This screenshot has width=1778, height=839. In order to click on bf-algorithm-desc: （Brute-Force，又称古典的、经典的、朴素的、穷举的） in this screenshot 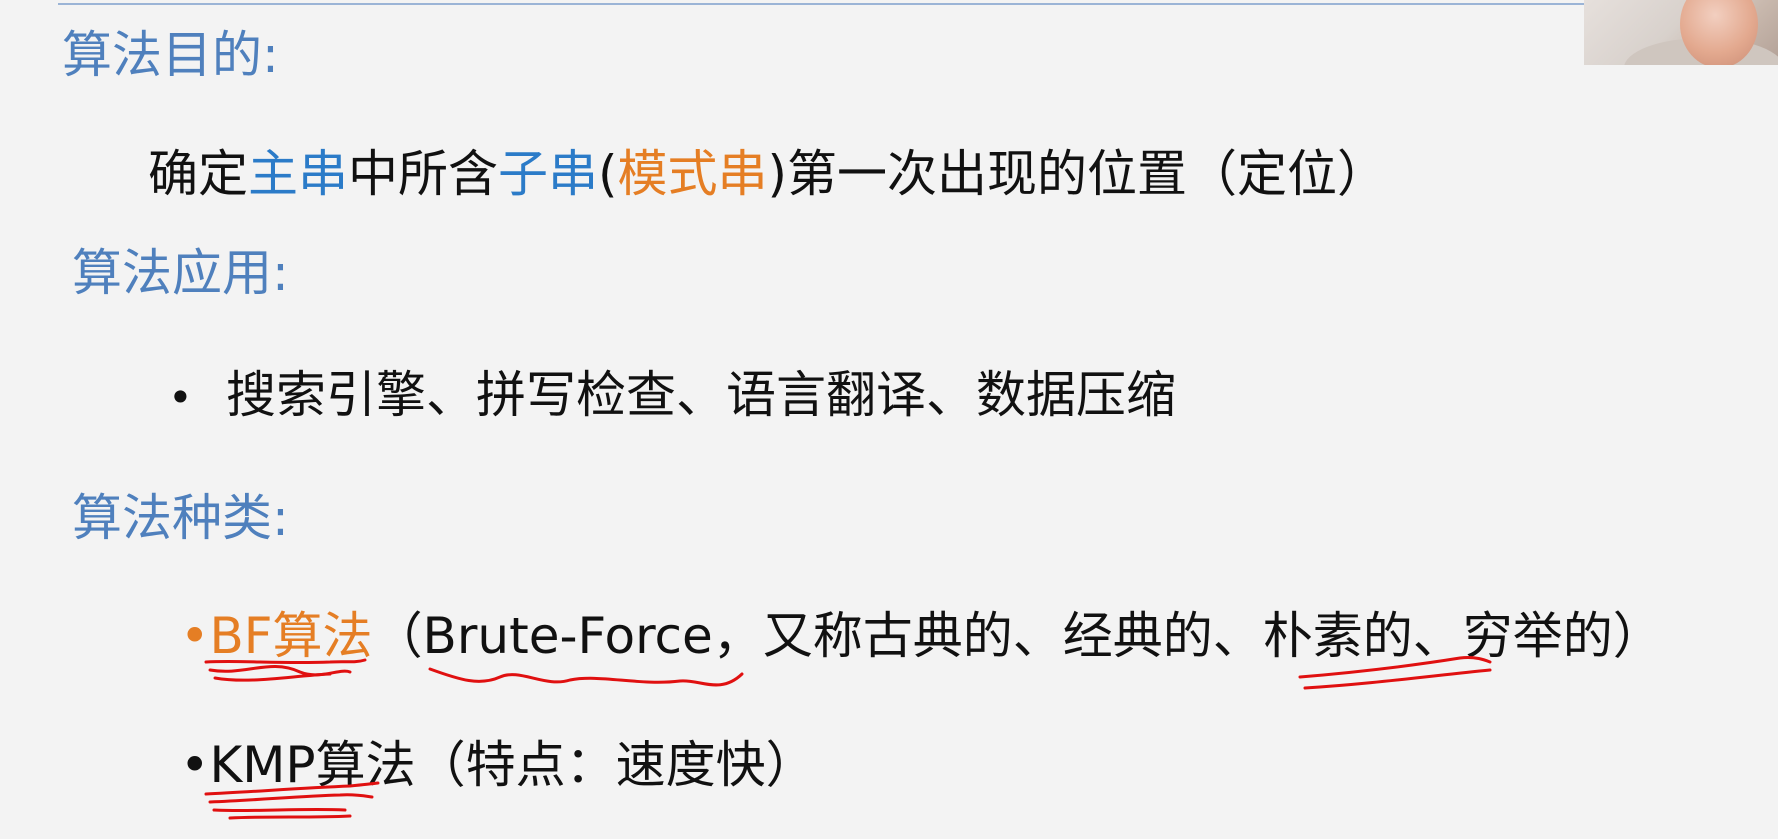, I will do `click(1017, 636)`.